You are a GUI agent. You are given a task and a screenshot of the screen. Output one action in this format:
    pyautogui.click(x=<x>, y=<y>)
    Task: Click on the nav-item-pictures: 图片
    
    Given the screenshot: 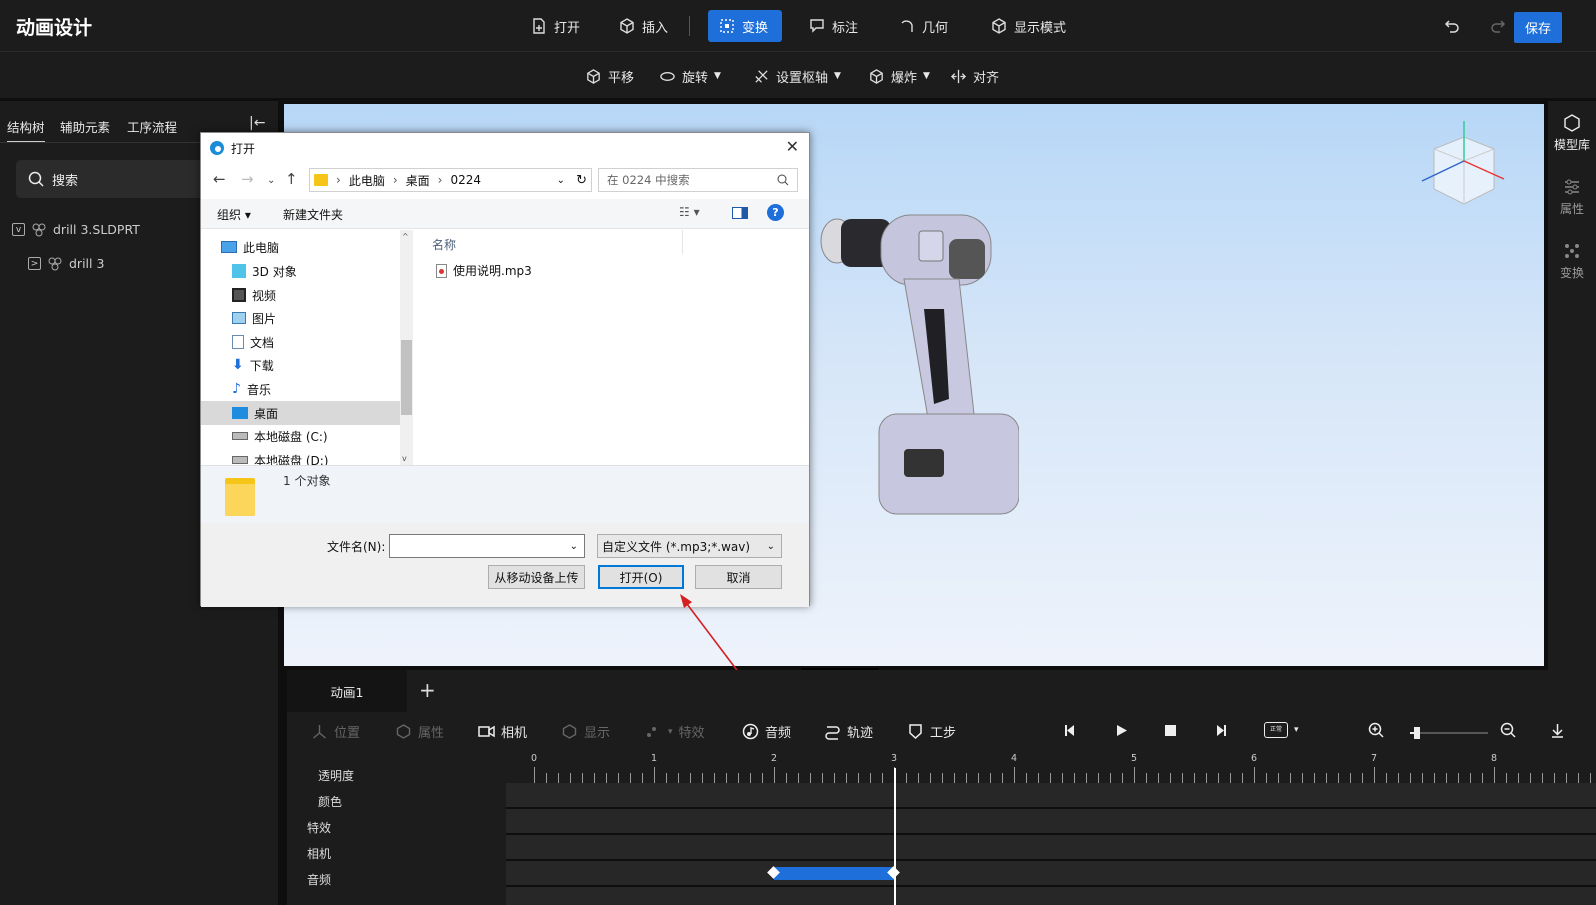 What is the action you would take?
    pyautogui.click(x=254, y=318)
    